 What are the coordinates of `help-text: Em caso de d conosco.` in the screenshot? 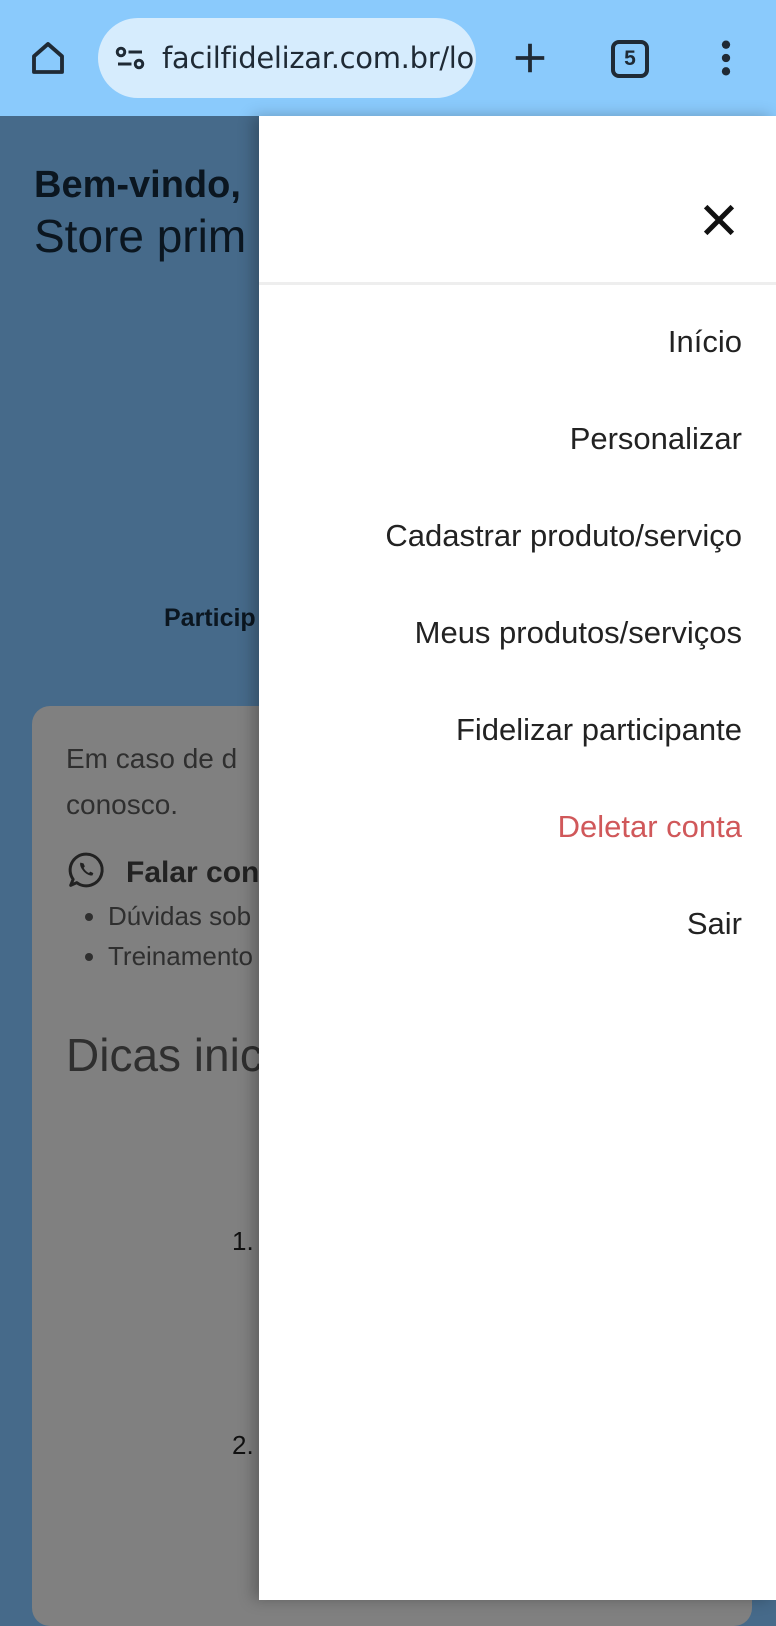 It's located at (152, 781).